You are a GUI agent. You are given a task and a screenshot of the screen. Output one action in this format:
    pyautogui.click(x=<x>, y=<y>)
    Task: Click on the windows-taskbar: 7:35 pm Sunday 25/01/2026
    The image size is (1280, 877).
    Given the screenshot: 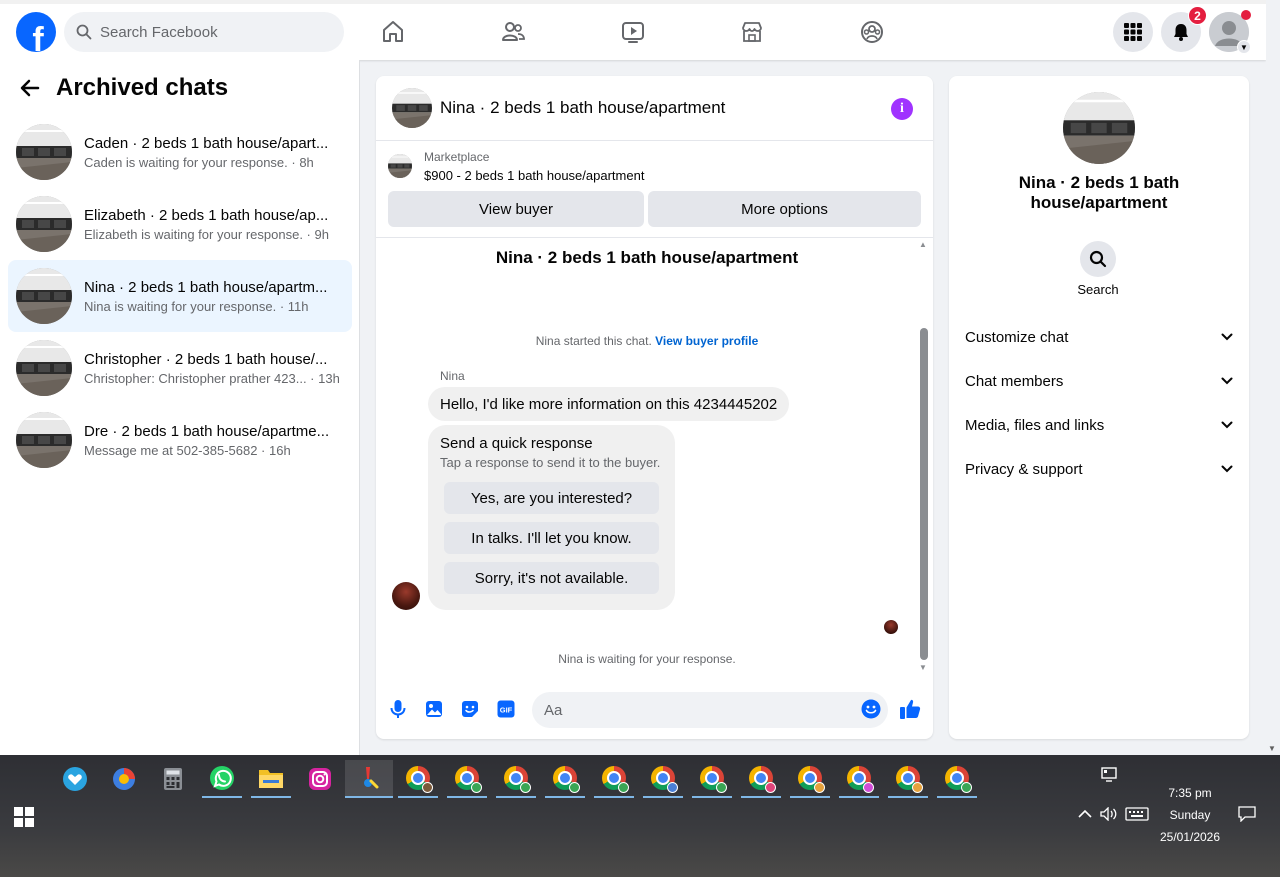 What is the action you would take?
    pyautogui.click(x=640, y=816)
    